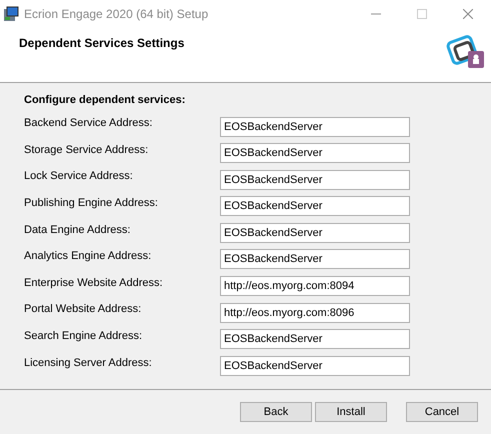 This screenshot has width=491, height=434. I want to click on window-title: Ecrion Engage 2020 (64 bit) Setup, so click(116, 14).